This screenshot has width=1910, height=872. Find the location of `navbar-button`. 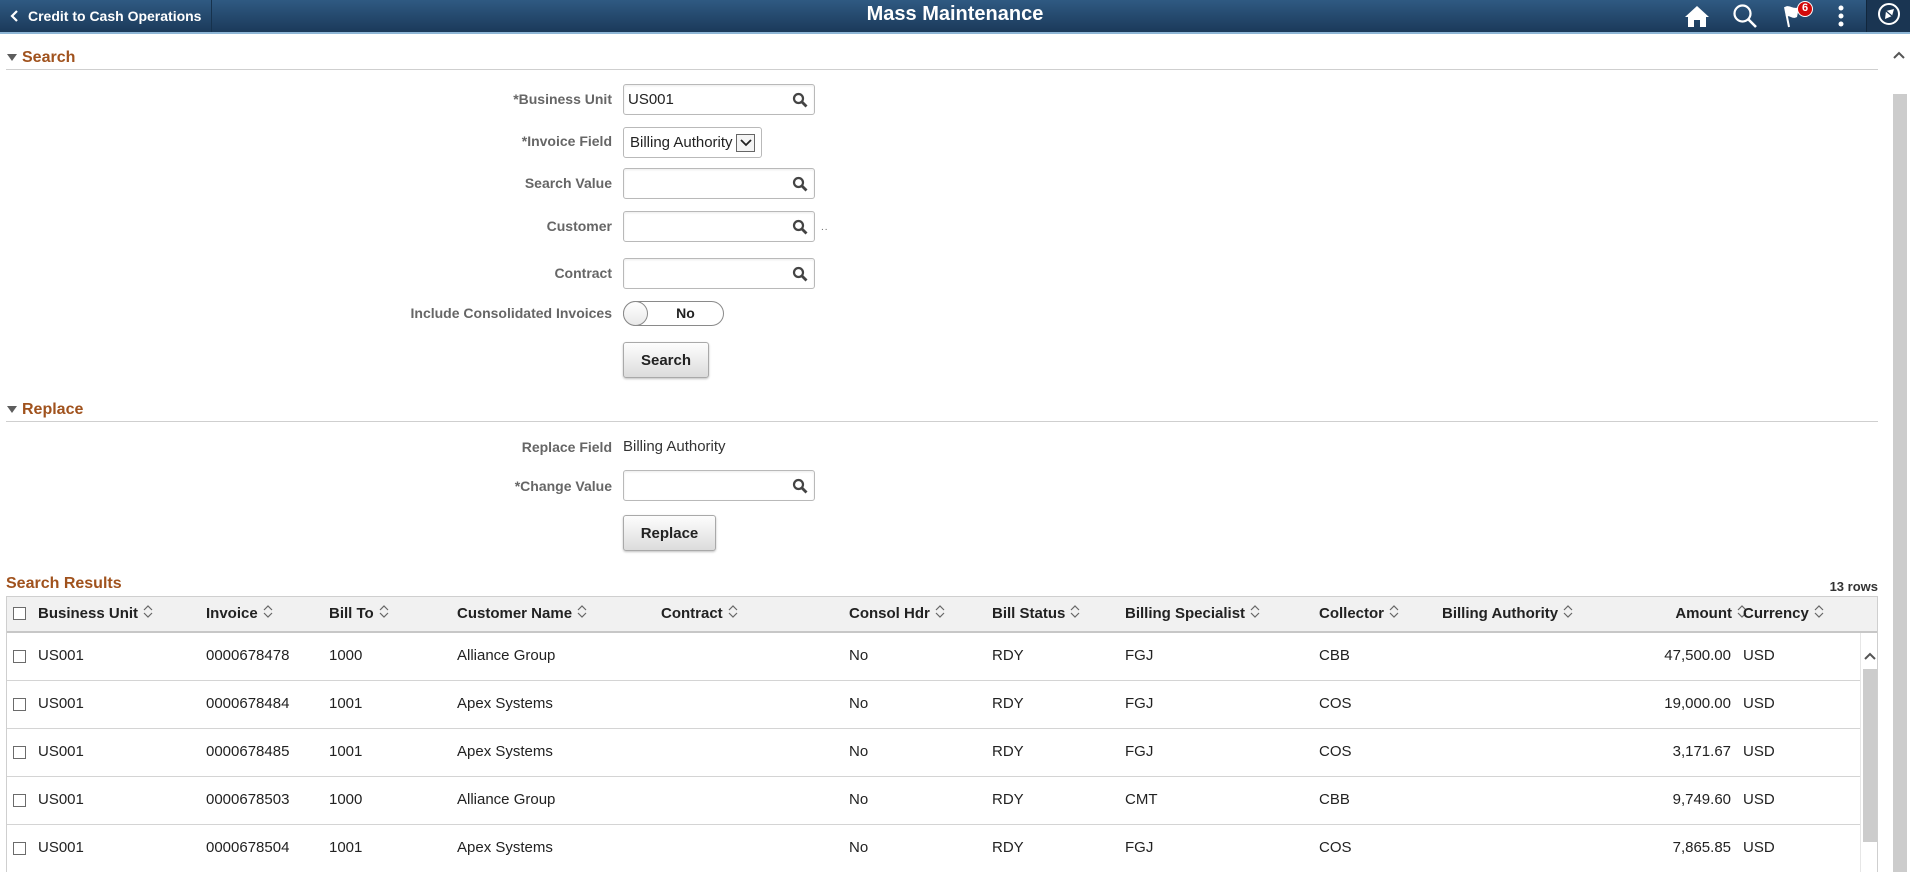

navbar-button is located at coordinates (1888, 16).